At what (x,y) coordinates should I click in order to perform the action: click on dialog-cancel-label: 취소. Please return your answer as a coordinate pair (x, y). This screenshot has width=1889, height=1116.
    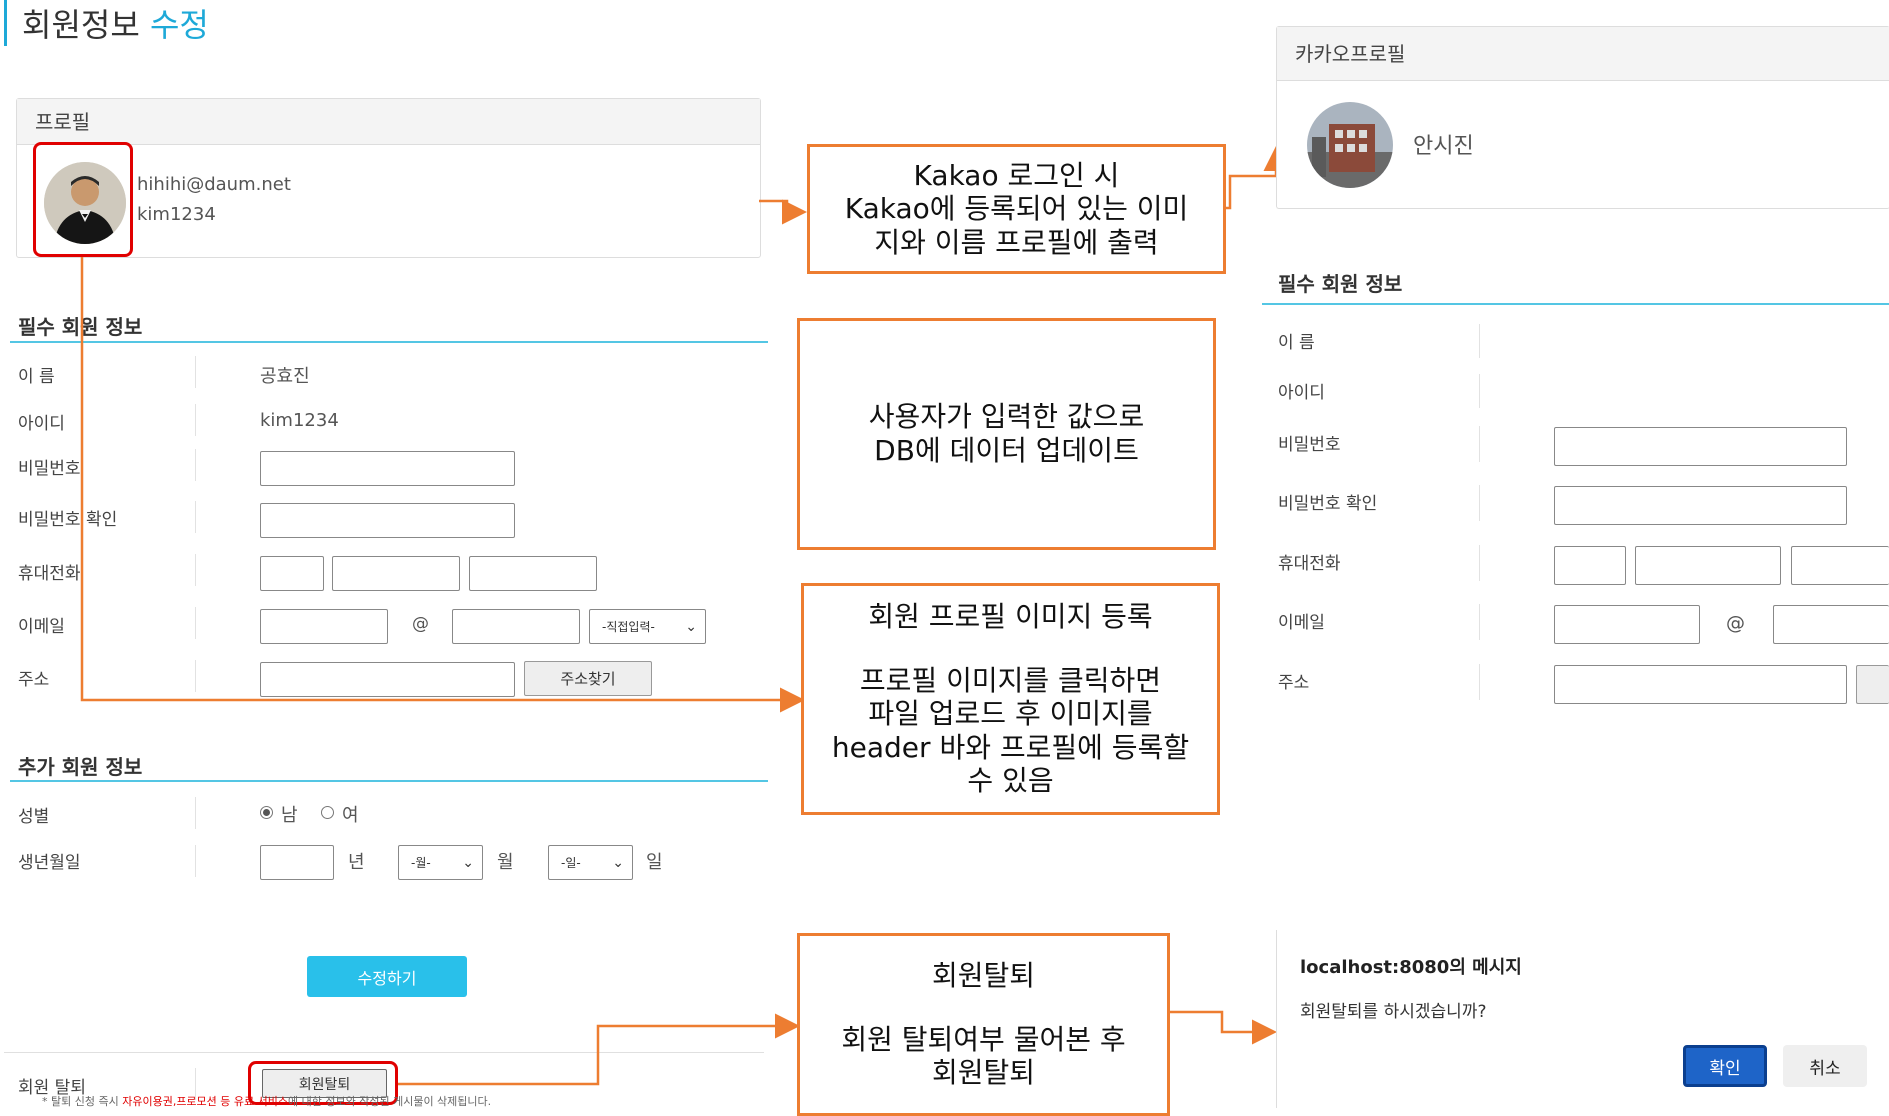
    Looking at the image, I should click on (1825, 1068).